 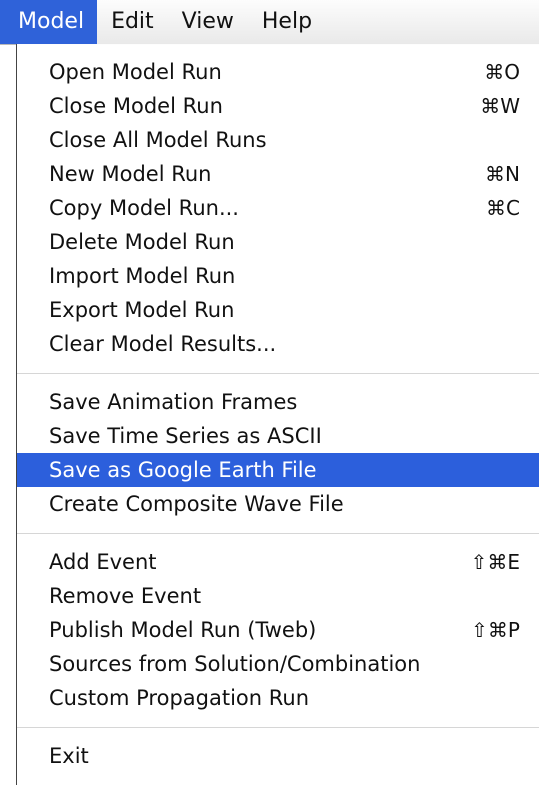 I want to click on menu-item-label: Delete Model Run, so click(x=142, y=242).